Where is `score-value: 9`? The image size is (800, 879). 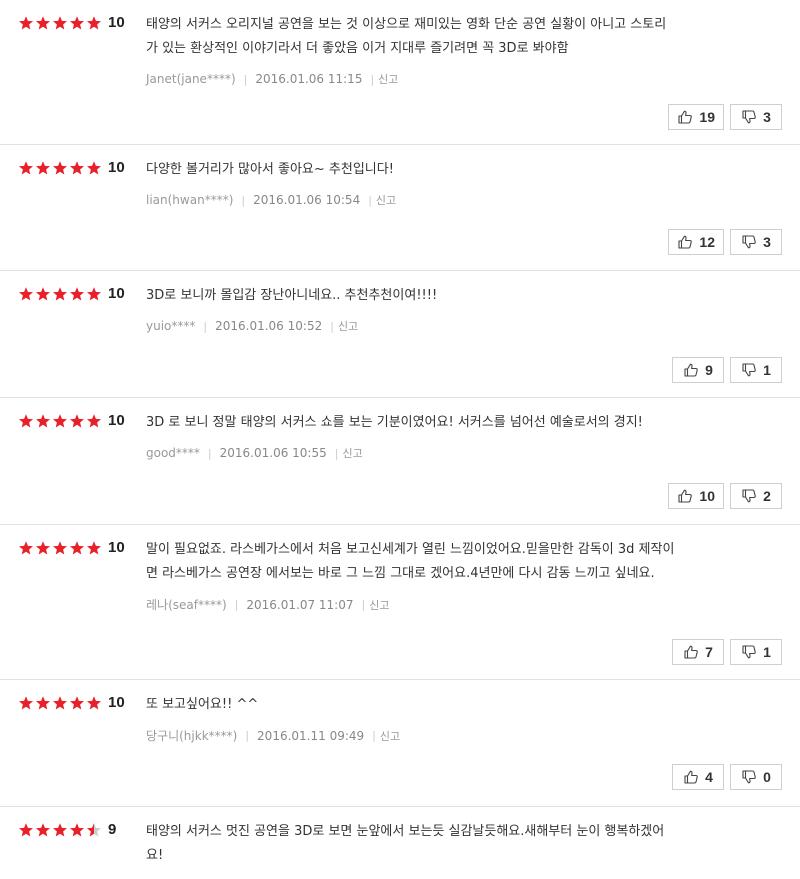 score-value: 9 is located at coordinates (112, 829).